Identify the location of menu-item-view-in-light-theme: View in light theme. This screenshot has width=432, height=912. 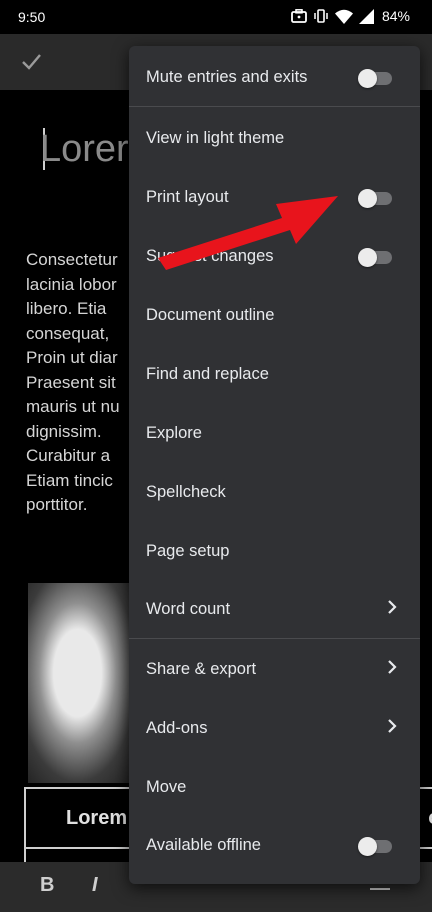
(274, 138).